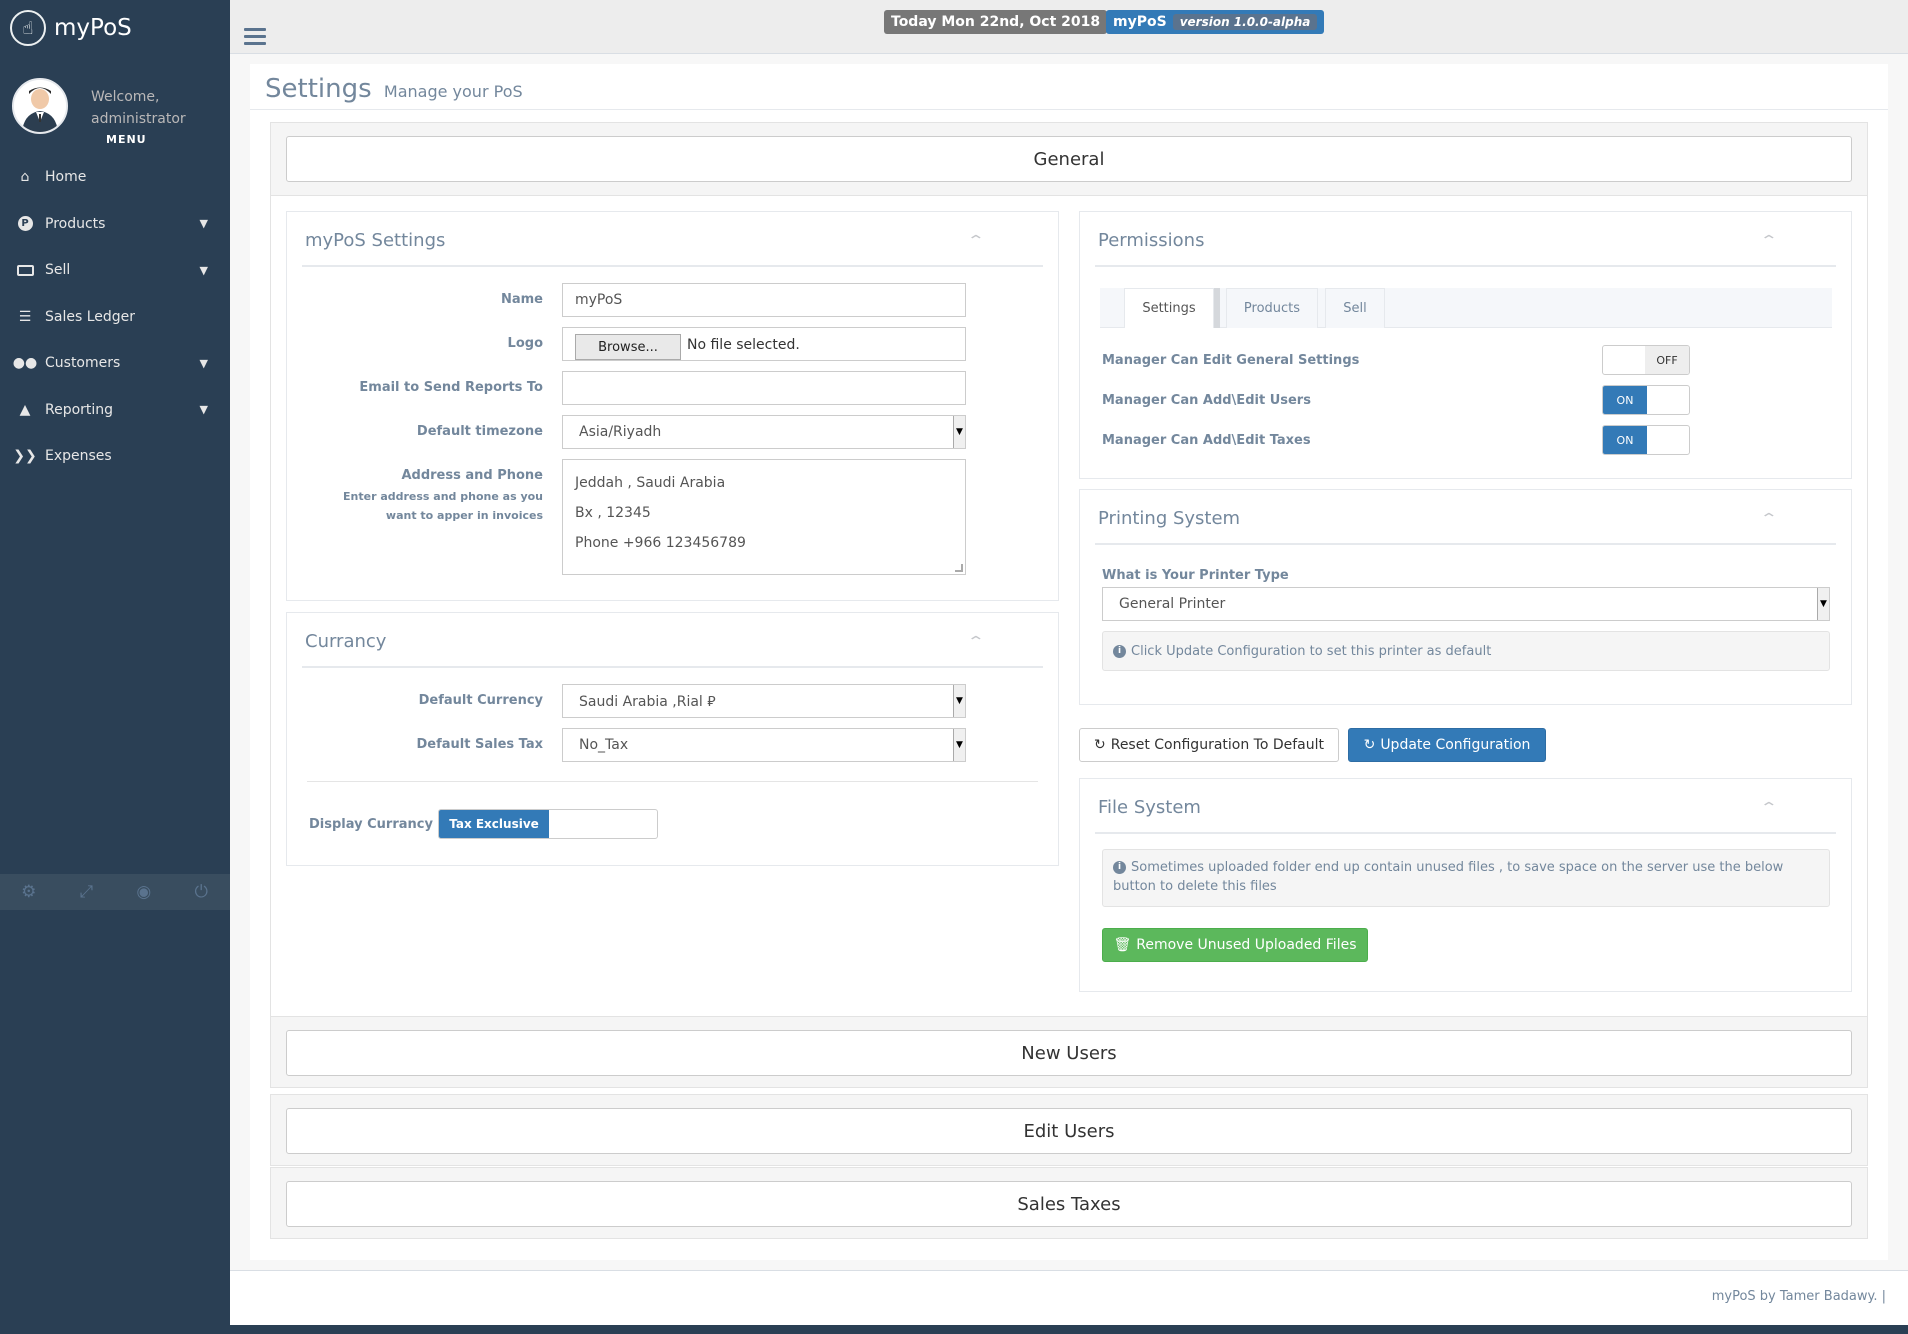 Image resolution: width=1908 pixels, height=1334 pixels. What do you see at coordinates (613, 513) in the screenshot?
I see `address-line: Bx , 12345` at bounding box center [613, 513].